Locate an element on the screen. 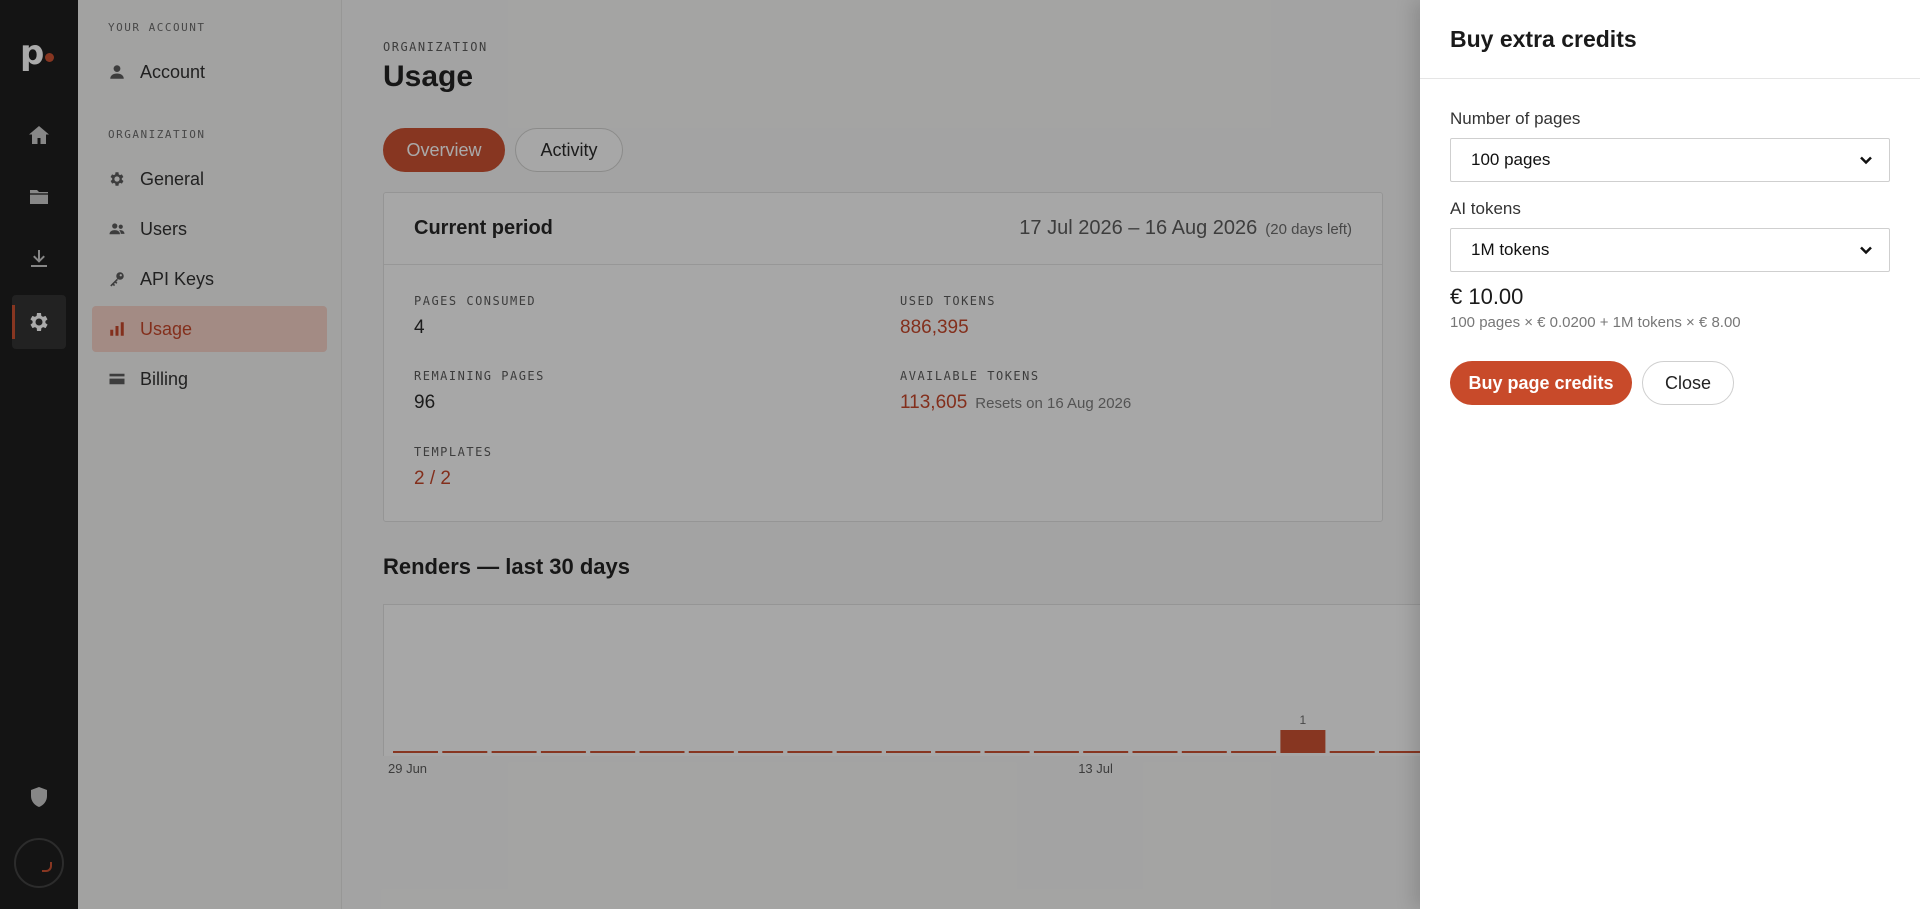 The image size is (1920, 909). buy-page-credits-button: Buy page credits is located at coordinates (1541, 383).